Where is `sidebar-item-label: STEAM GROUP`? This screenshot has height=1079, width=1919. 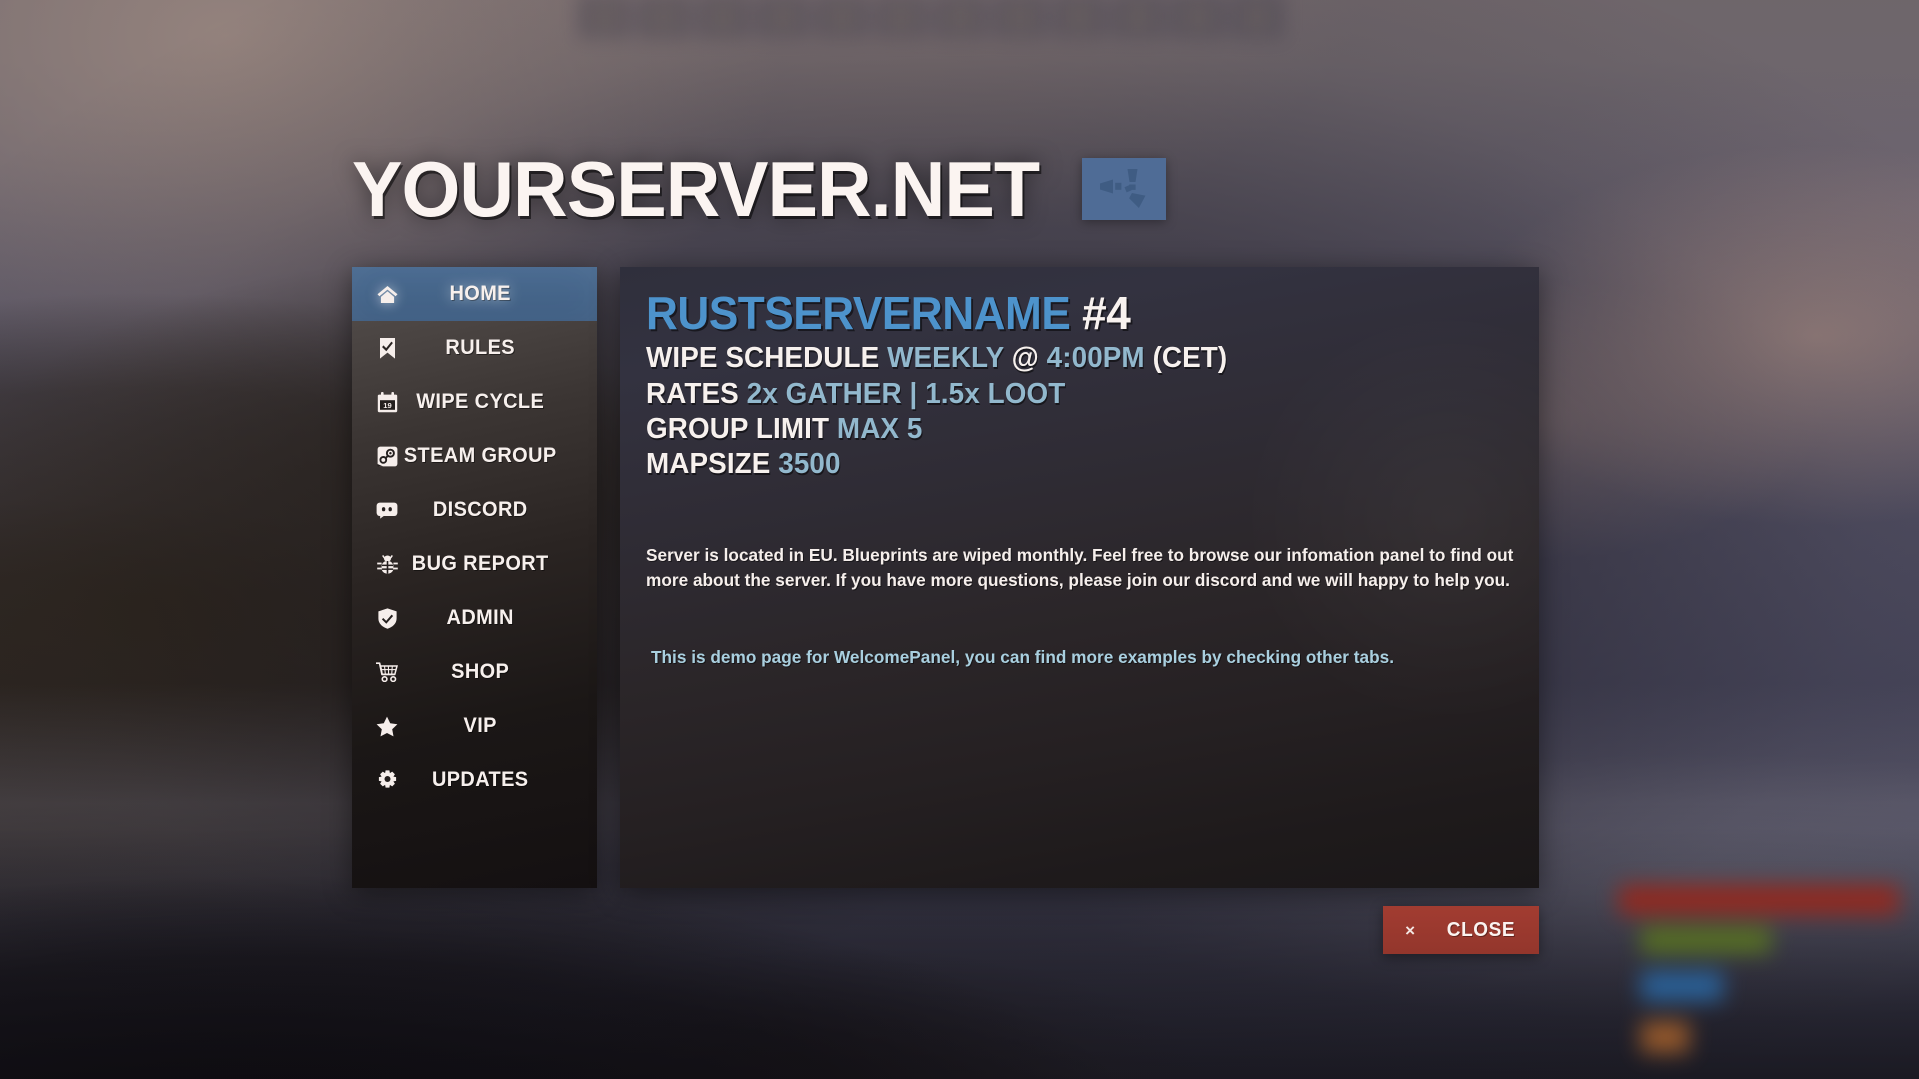 sidebar-item-label: STEAM GROUP is located at coordinates (480, 455).